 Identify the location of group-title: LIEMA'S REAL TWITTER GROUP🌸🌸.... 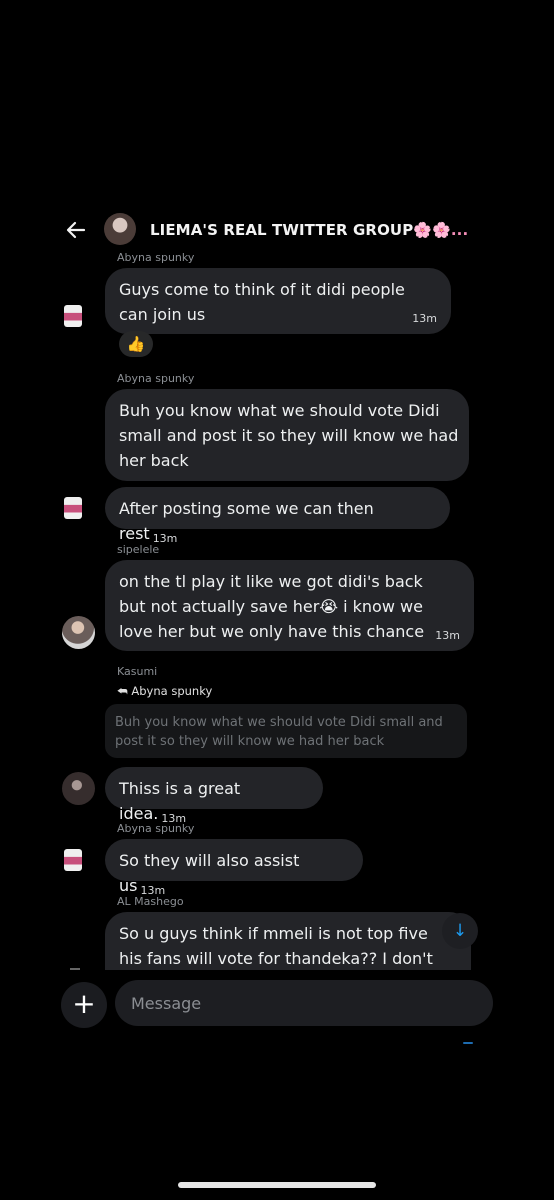
(309, 230).